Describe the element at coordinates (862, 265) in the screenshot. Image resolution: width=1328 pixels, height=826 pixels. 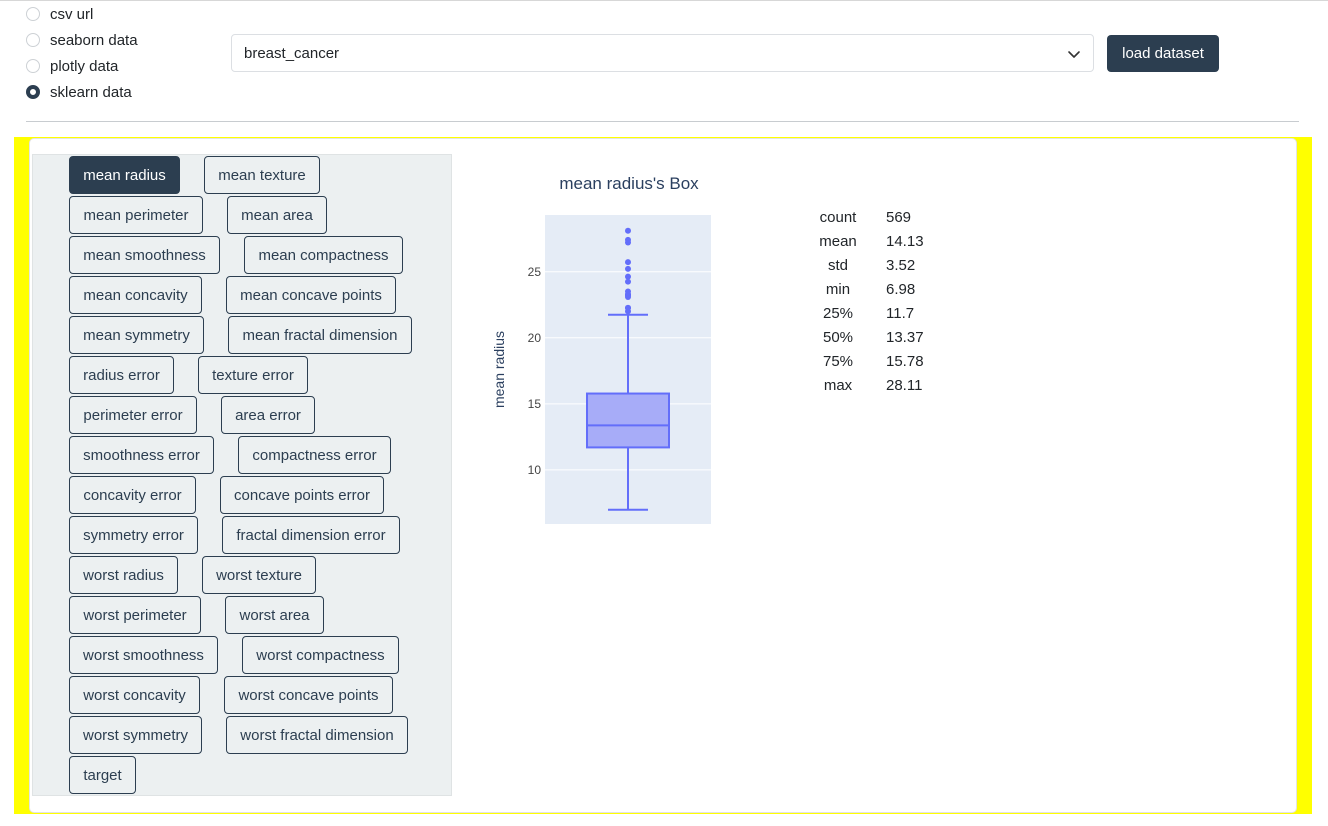
I see `stat-row: std 3.52` at that location.